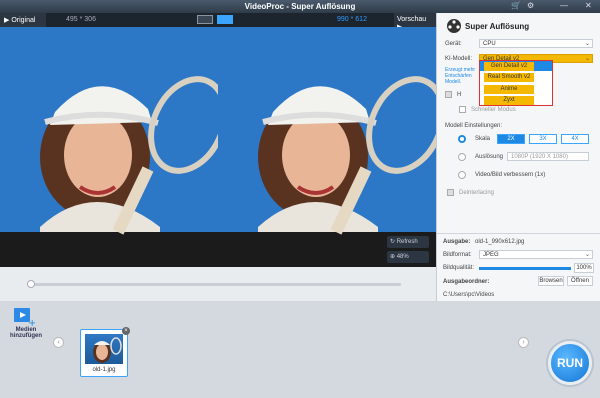 The width and height of the screenshot is (600, 398). What do you see at coordinates (402, 257) in the screenshot?
I see `zoom-label: 48%` at bounding box center [402, 257].